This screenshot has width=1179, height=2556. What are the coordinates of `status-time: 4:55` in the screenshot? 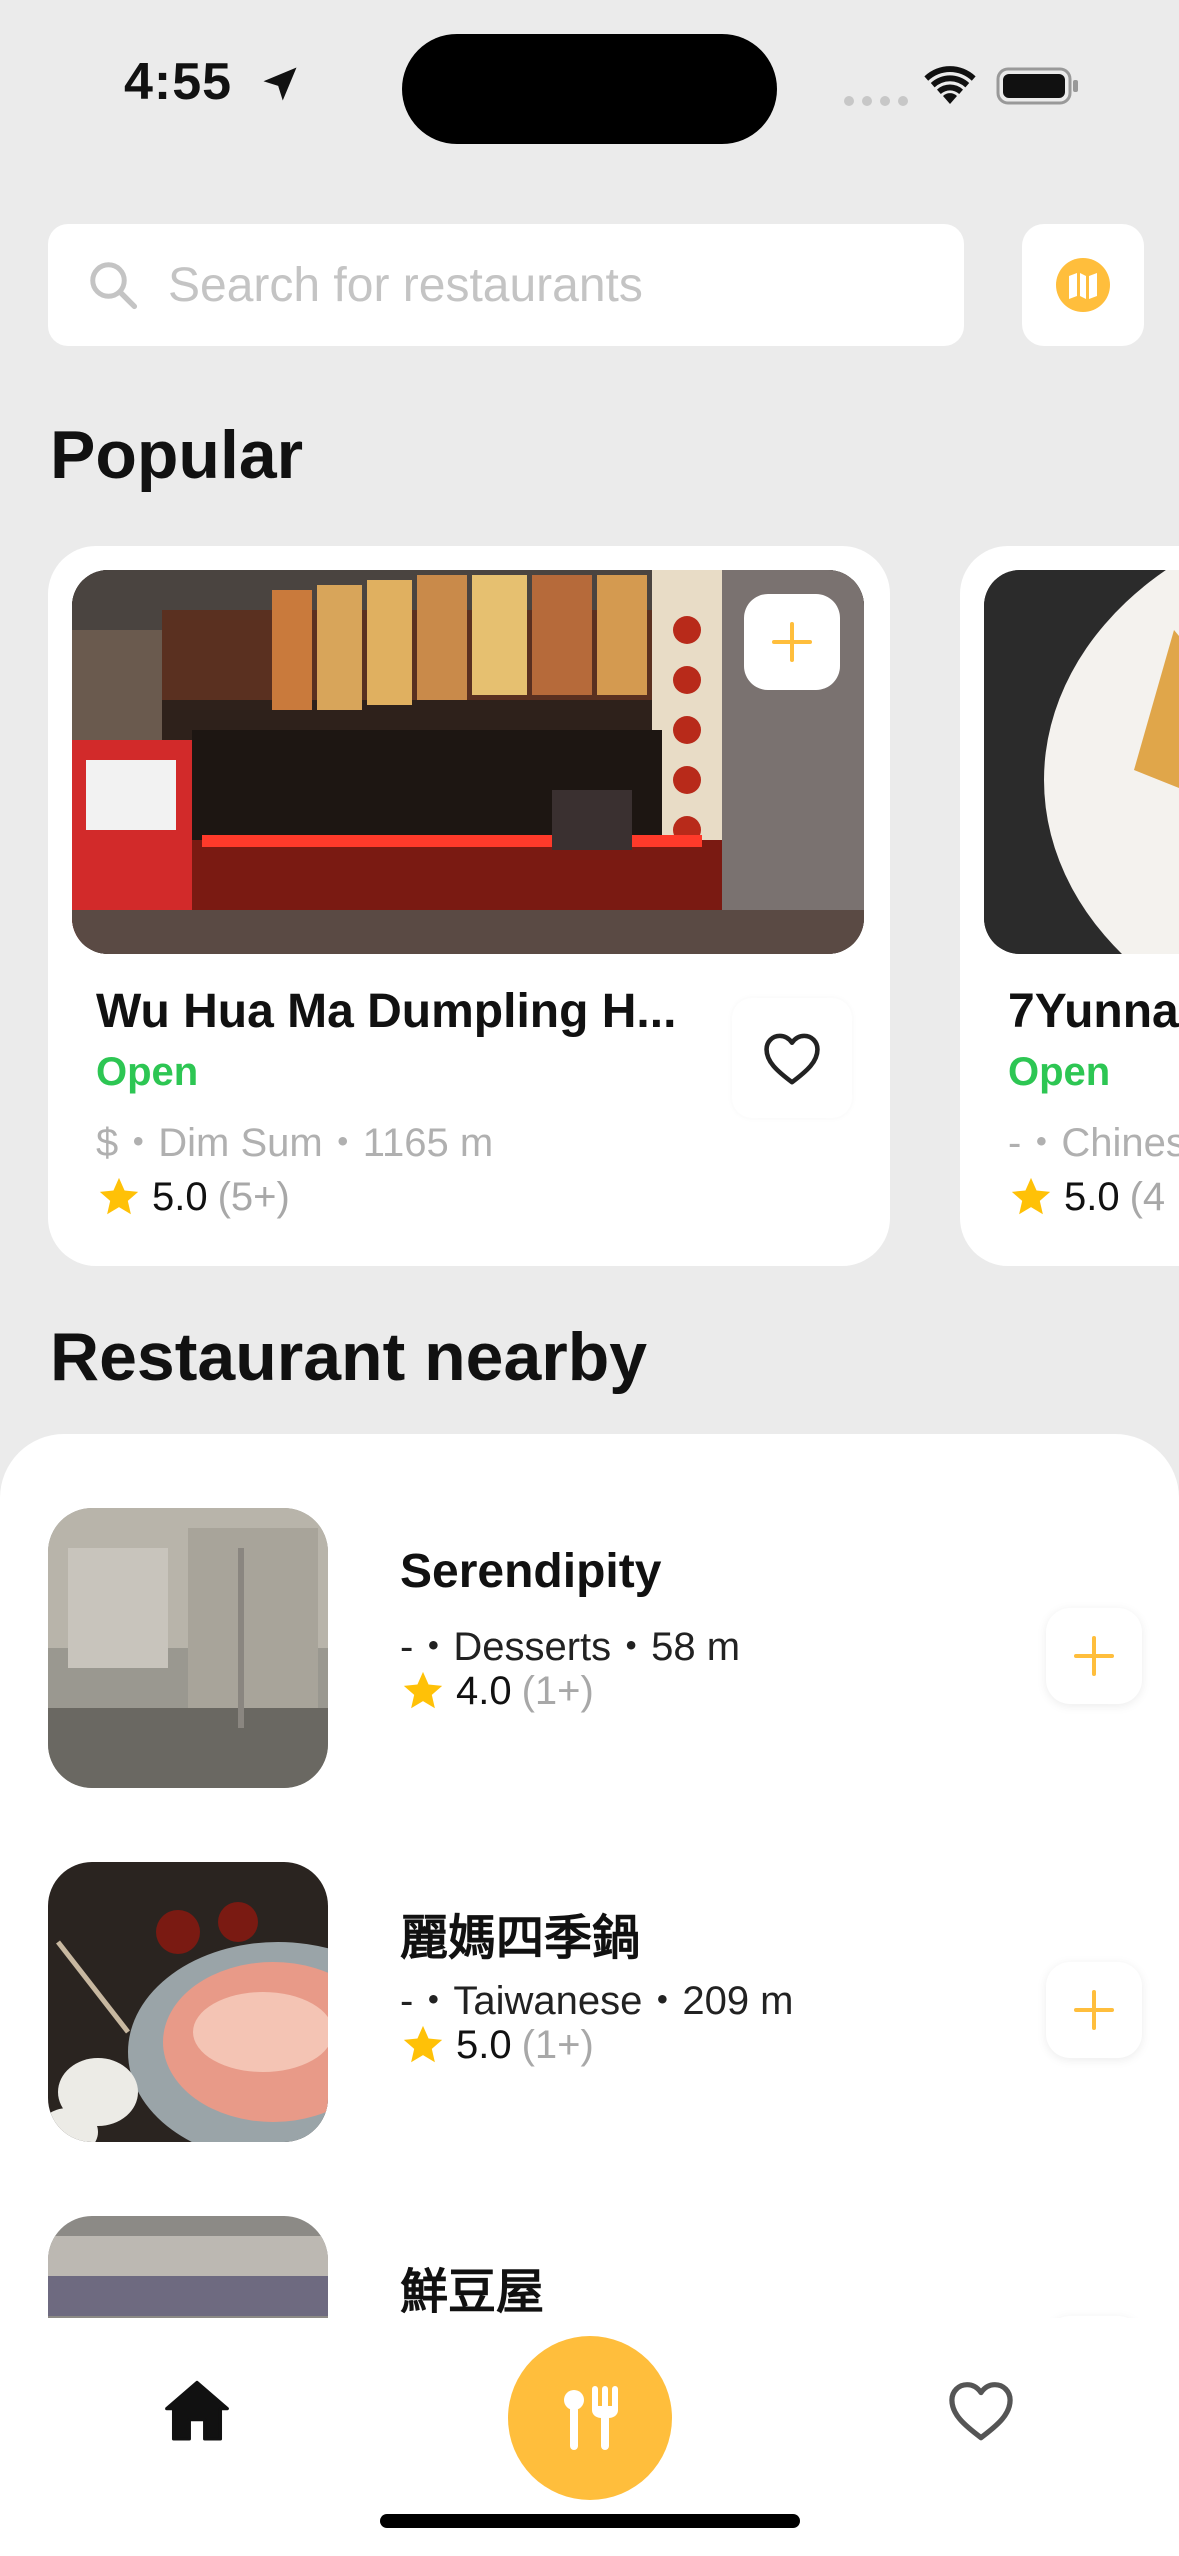 It's located at (178, 82).